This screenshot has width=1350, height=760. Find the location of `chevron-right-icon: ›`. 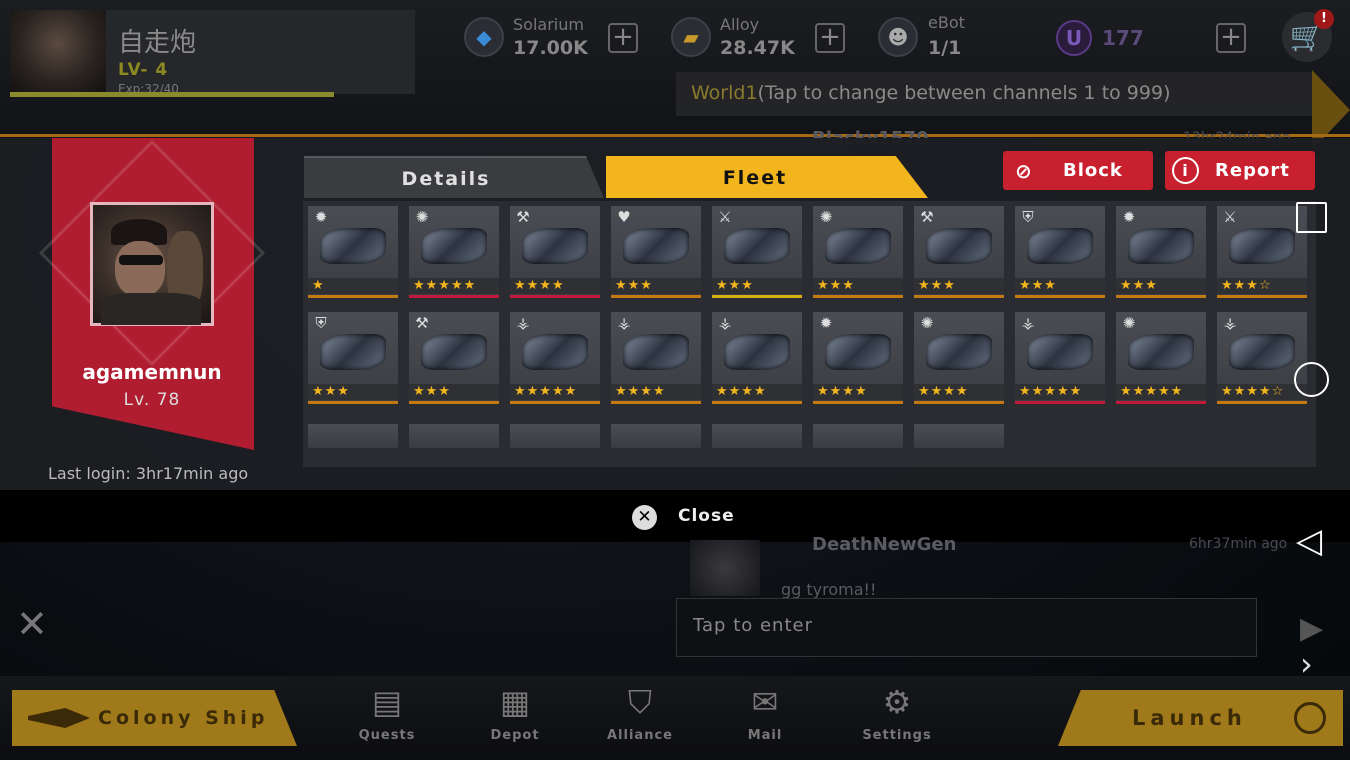

chevron-right-icon: › is located at coordinates (1306, 664).